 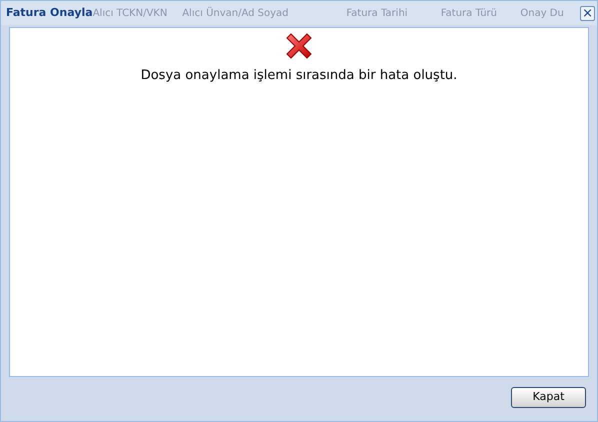 What do you see at coordinates (587, 13) in the screenshot?
I see `close-button: ×` at bounding box center [587, 13].